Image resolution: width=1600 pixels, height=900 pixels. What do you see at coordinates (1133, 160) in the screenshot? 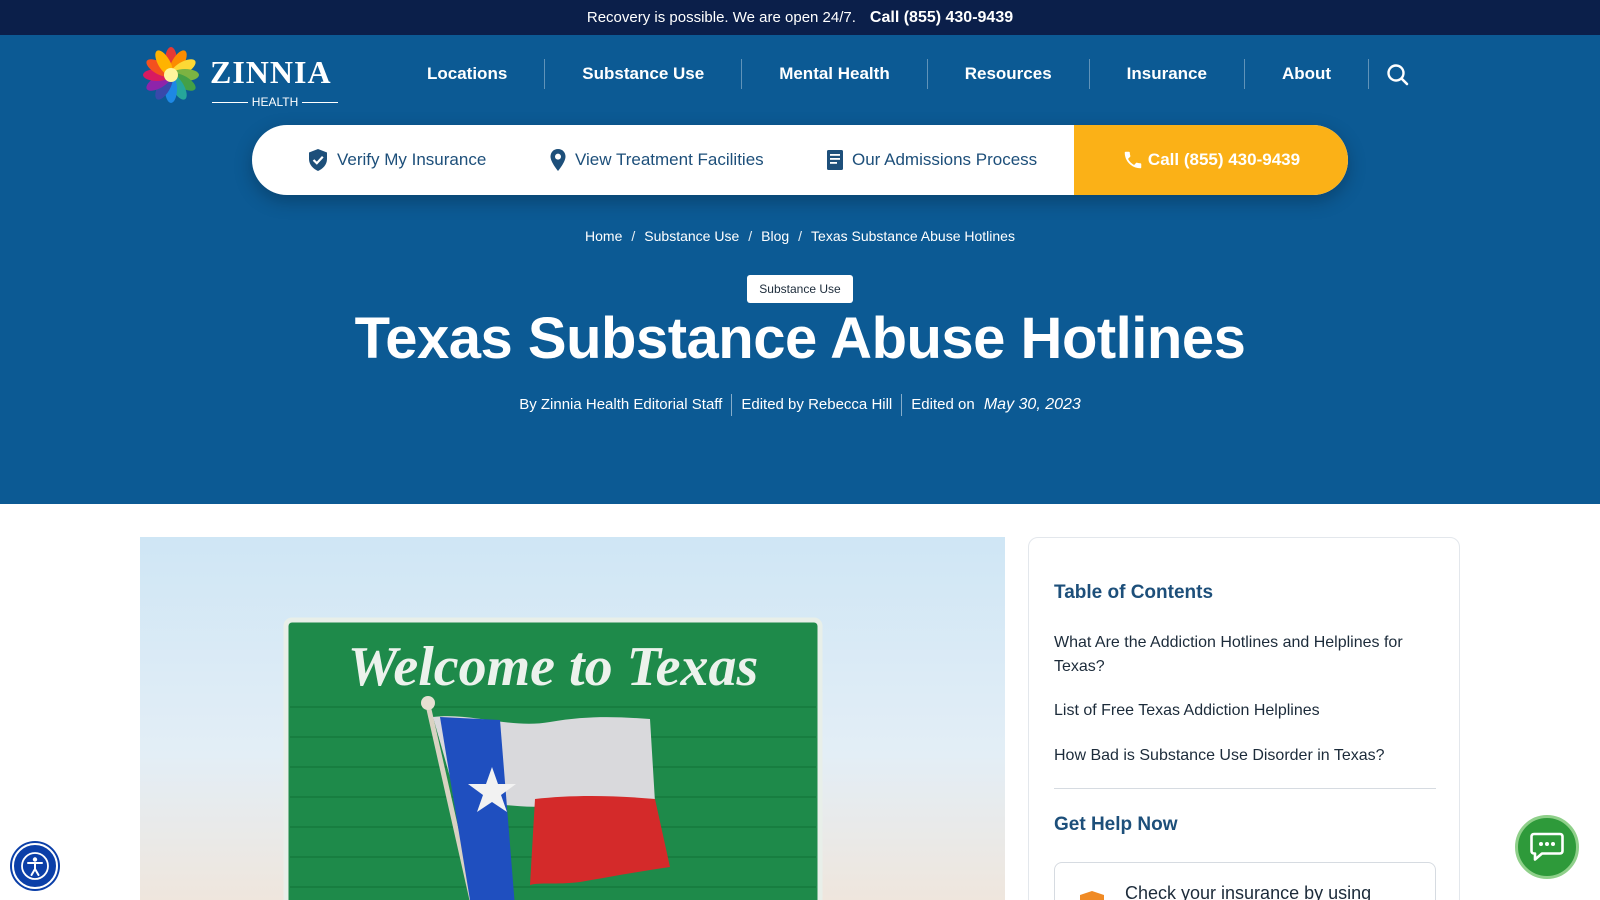
I see `phone-icon` at bounding box center [1133, 160].